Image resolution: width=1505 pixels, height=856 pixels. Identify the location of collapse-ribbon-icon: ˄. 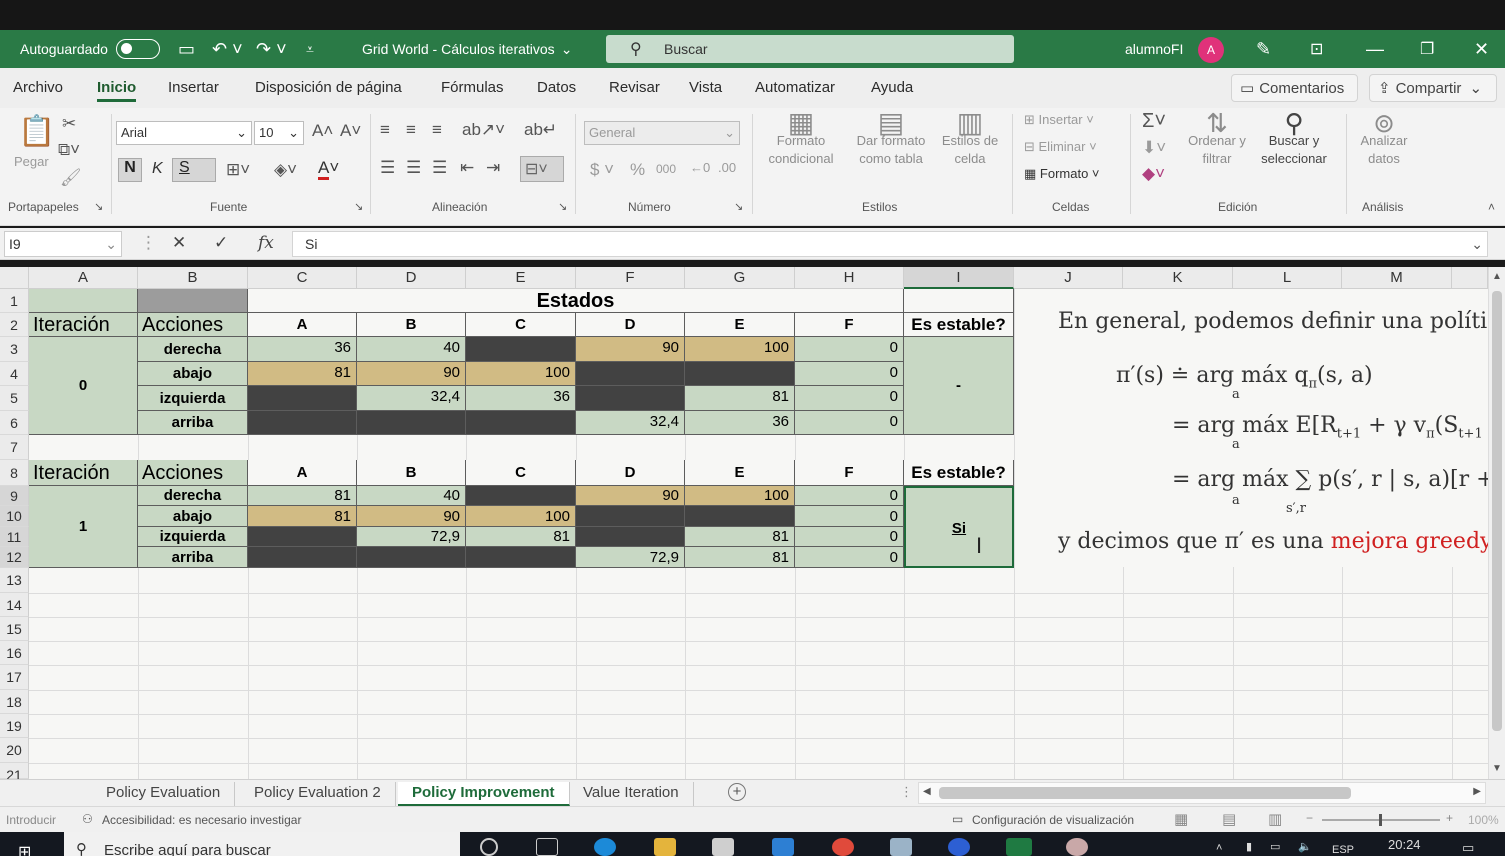
(1491, 207).